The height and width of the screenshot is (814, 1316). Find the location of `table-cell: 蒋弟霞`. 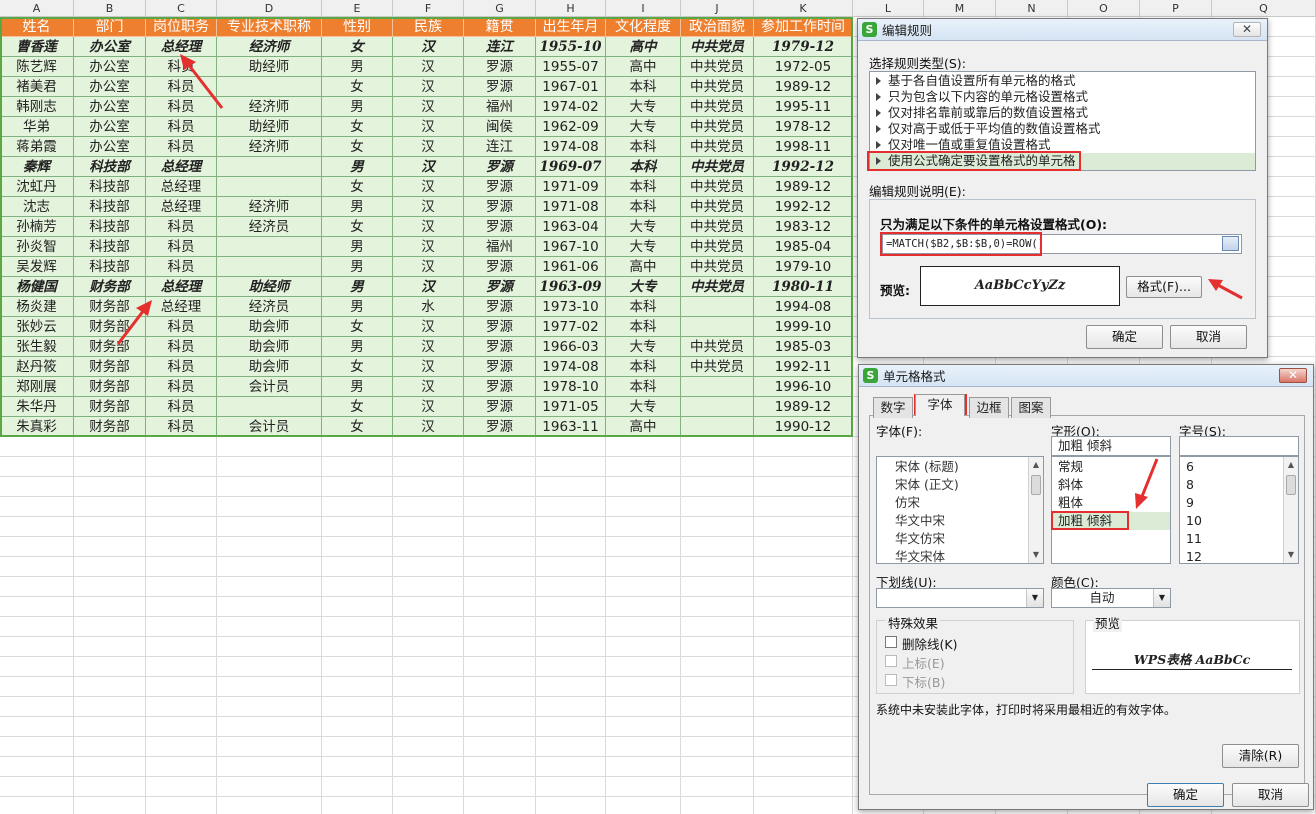

table-cell: 蒋弟霞 is located at coordinates (37, 147).